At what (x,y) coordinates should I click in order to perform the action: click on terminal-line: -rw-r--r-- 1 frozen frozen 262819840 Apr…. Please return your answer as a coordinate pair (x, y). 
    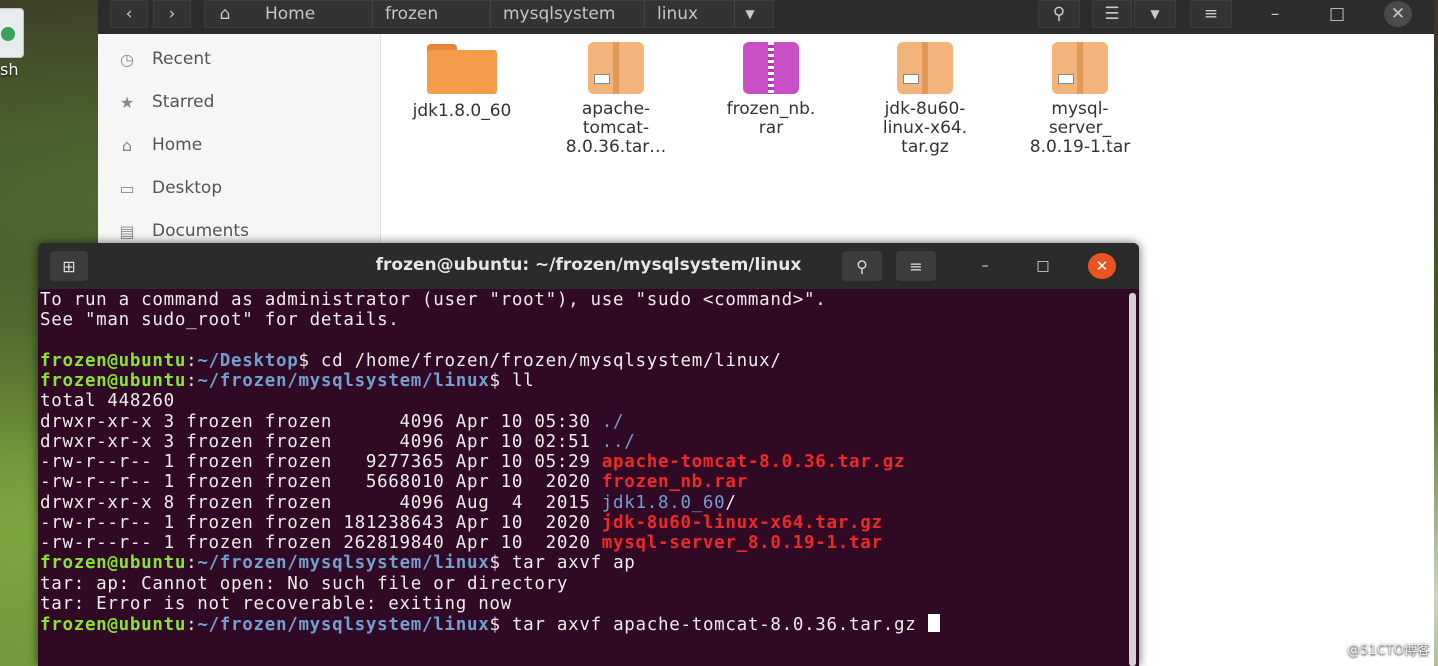
    Looking at the image, I should click on (582, 543).